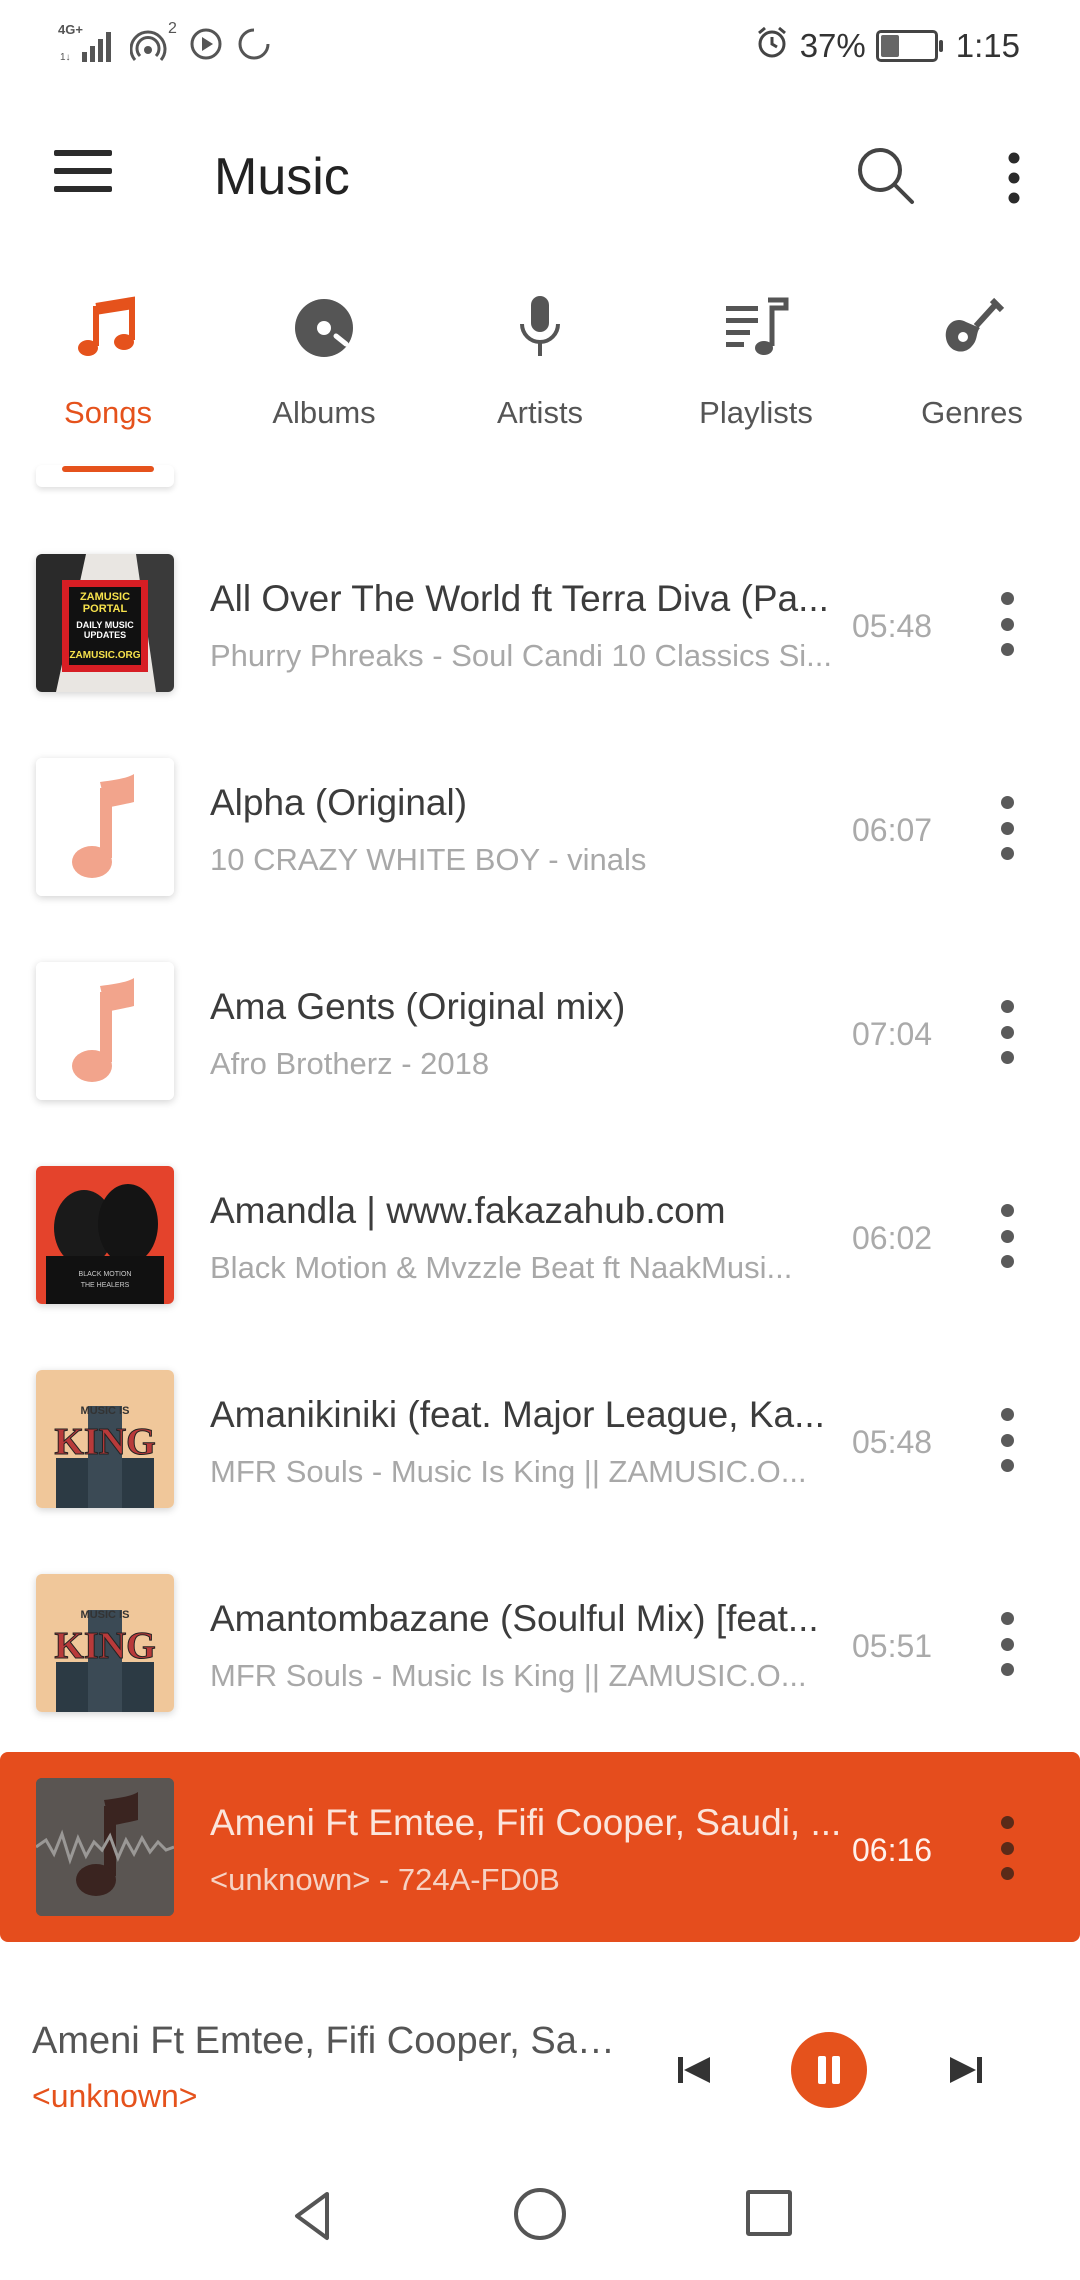 Image resolution: width=1080 pixels, height=2280 pixels. What do you see at coordinates (972, 328) in the screenshot?
I see `guitar-icon` at bounding box center [972, 328].